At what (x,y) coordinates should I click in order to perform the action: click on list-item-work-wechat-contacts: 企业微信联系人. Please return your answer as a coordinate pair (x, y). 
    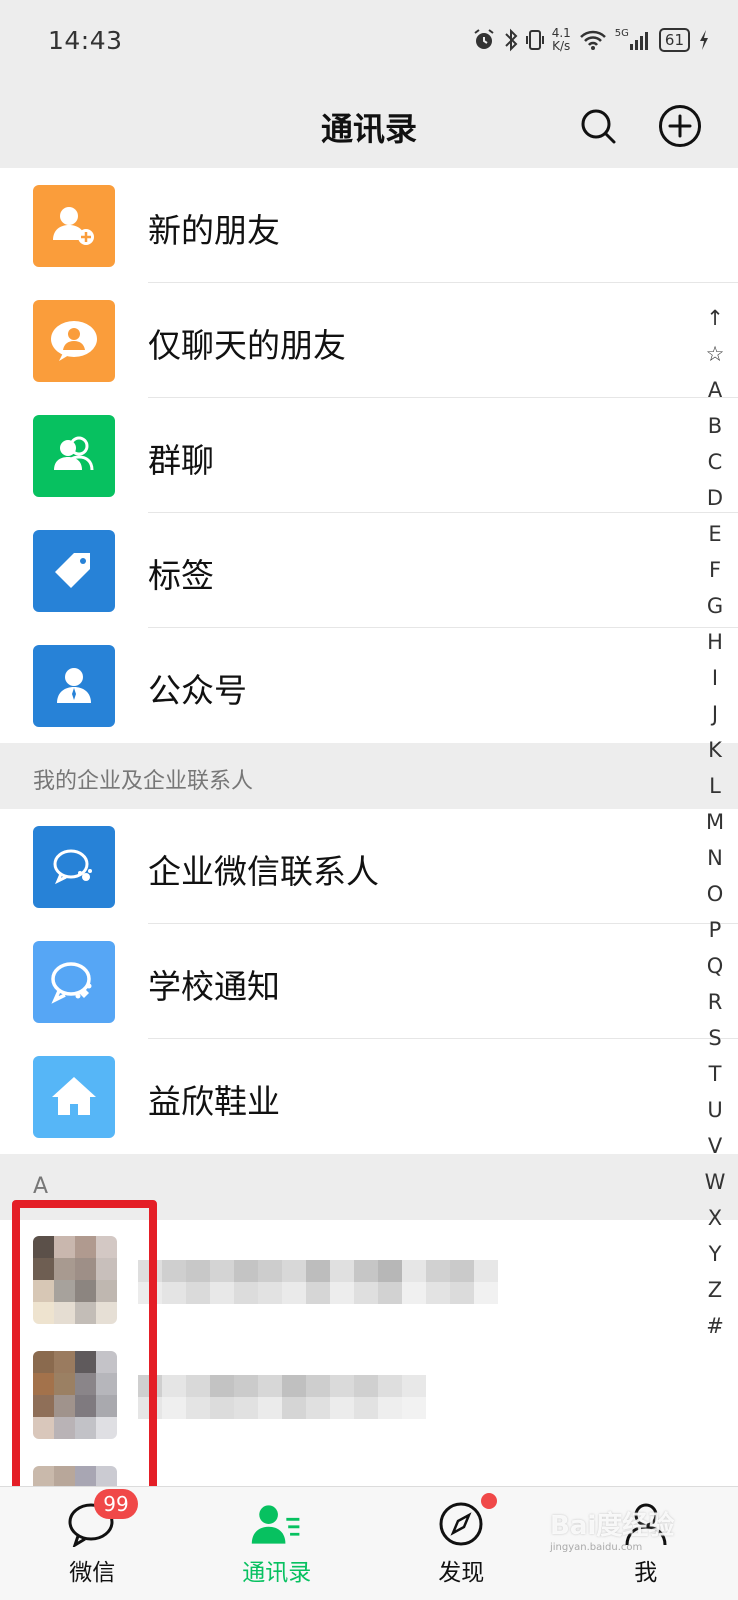
    Looking at the image, I should click on (369, 866).